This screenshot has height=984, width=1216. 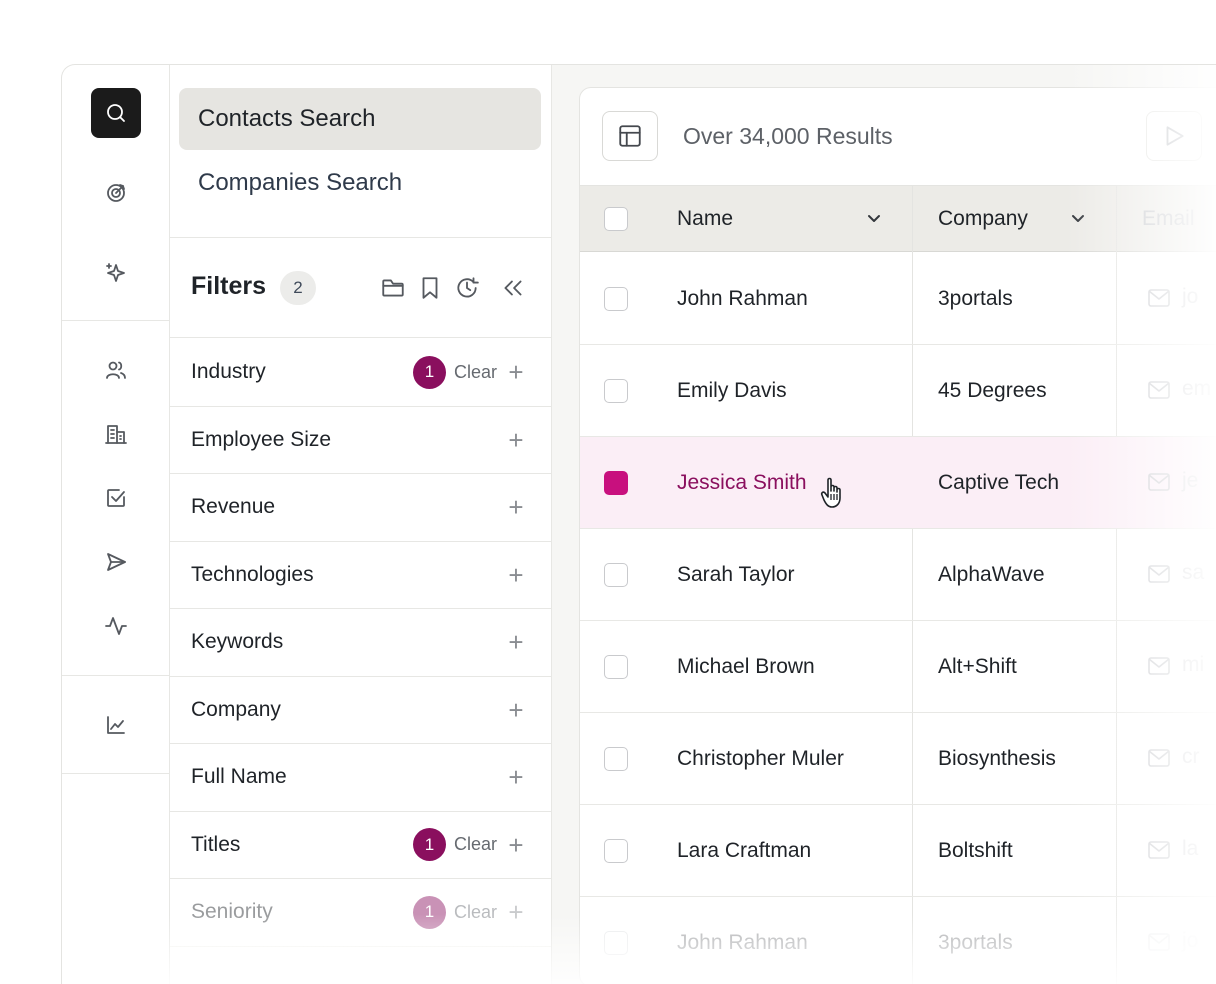 I want to click on companies-search-tab: Companies Search, so click(x=360, y=183).